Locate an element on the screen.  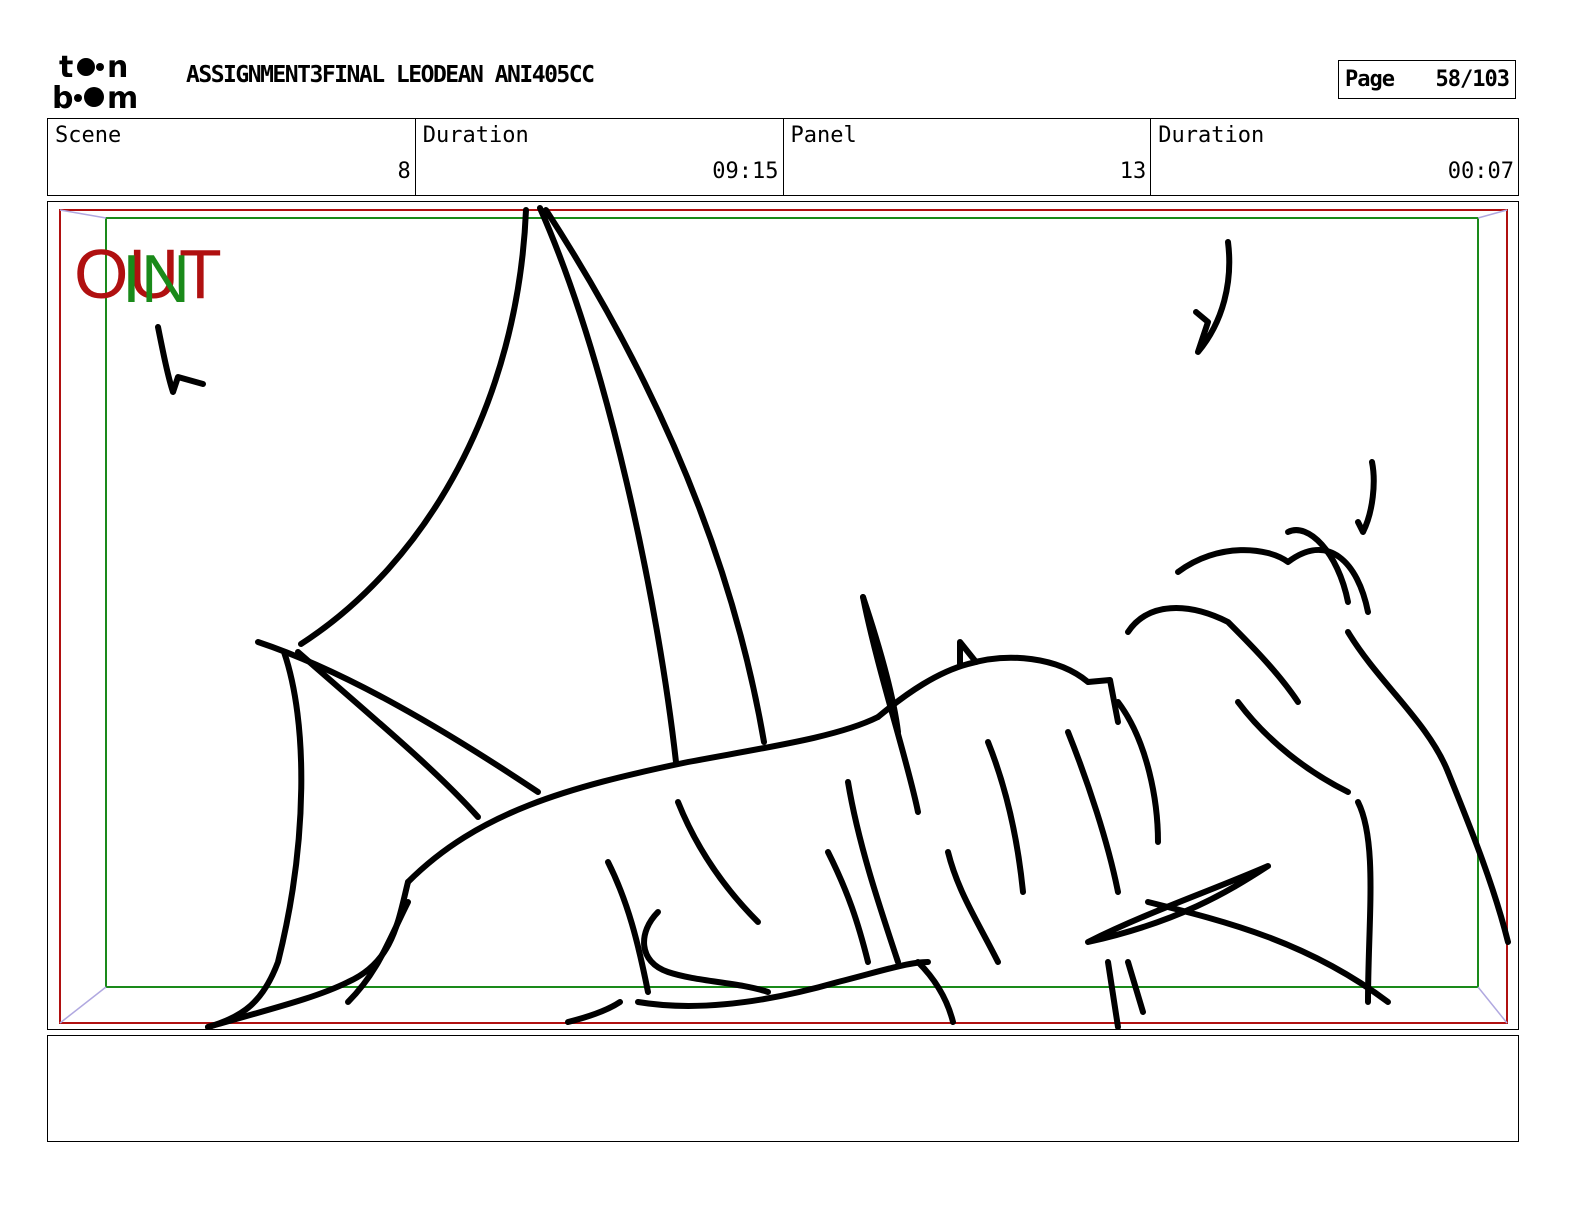
scene-duration-cell: Duration 09:15 is located at coordinates (600, 157).